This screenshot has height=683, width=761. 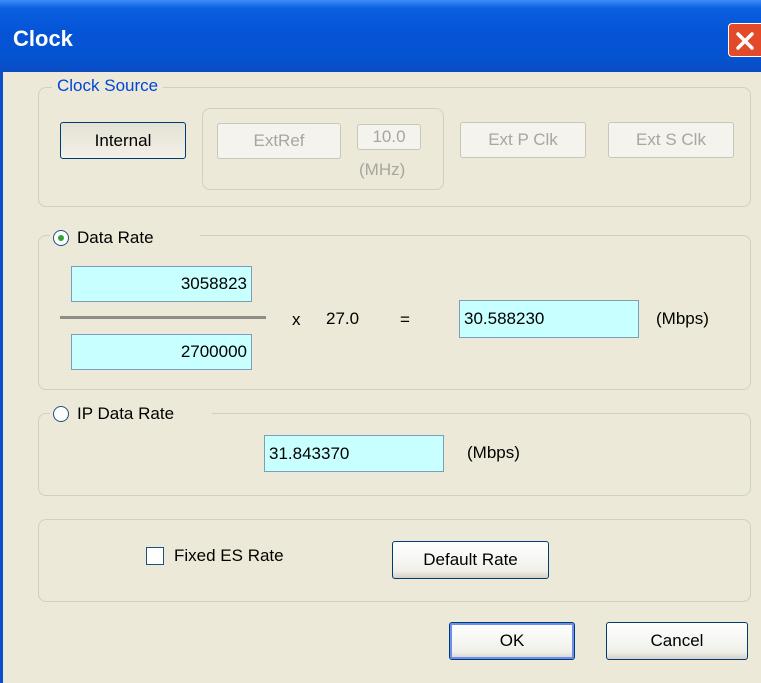 I want to click on close-button, so click(x=744, y=40).